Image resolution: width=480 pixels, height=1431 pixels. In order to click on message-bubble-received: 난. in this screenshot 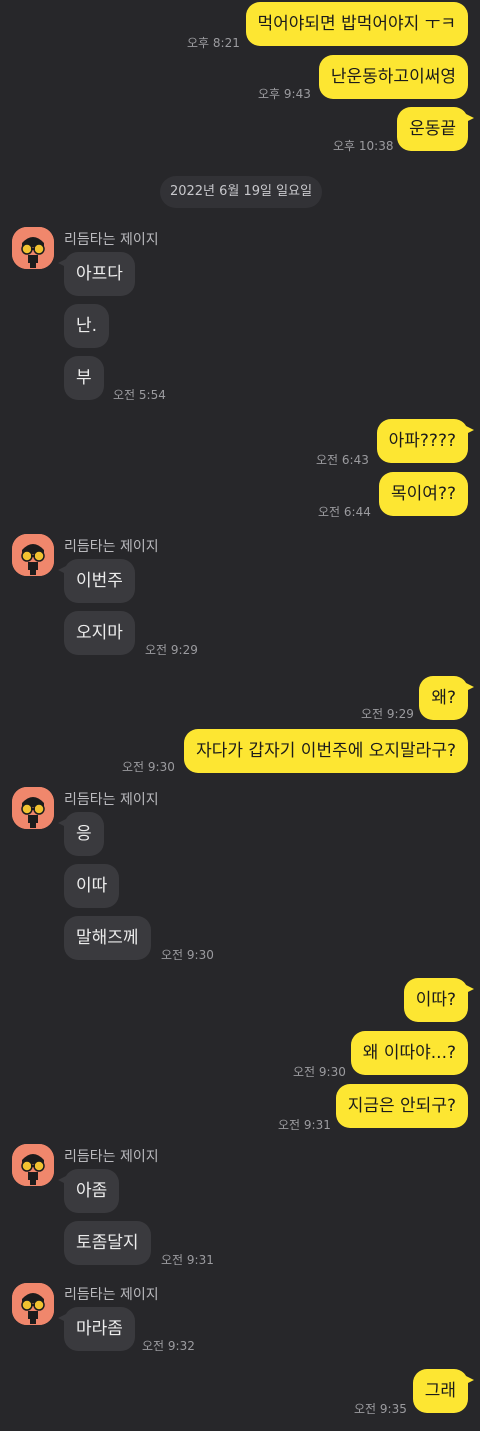, I will do `click(87, 326)`.